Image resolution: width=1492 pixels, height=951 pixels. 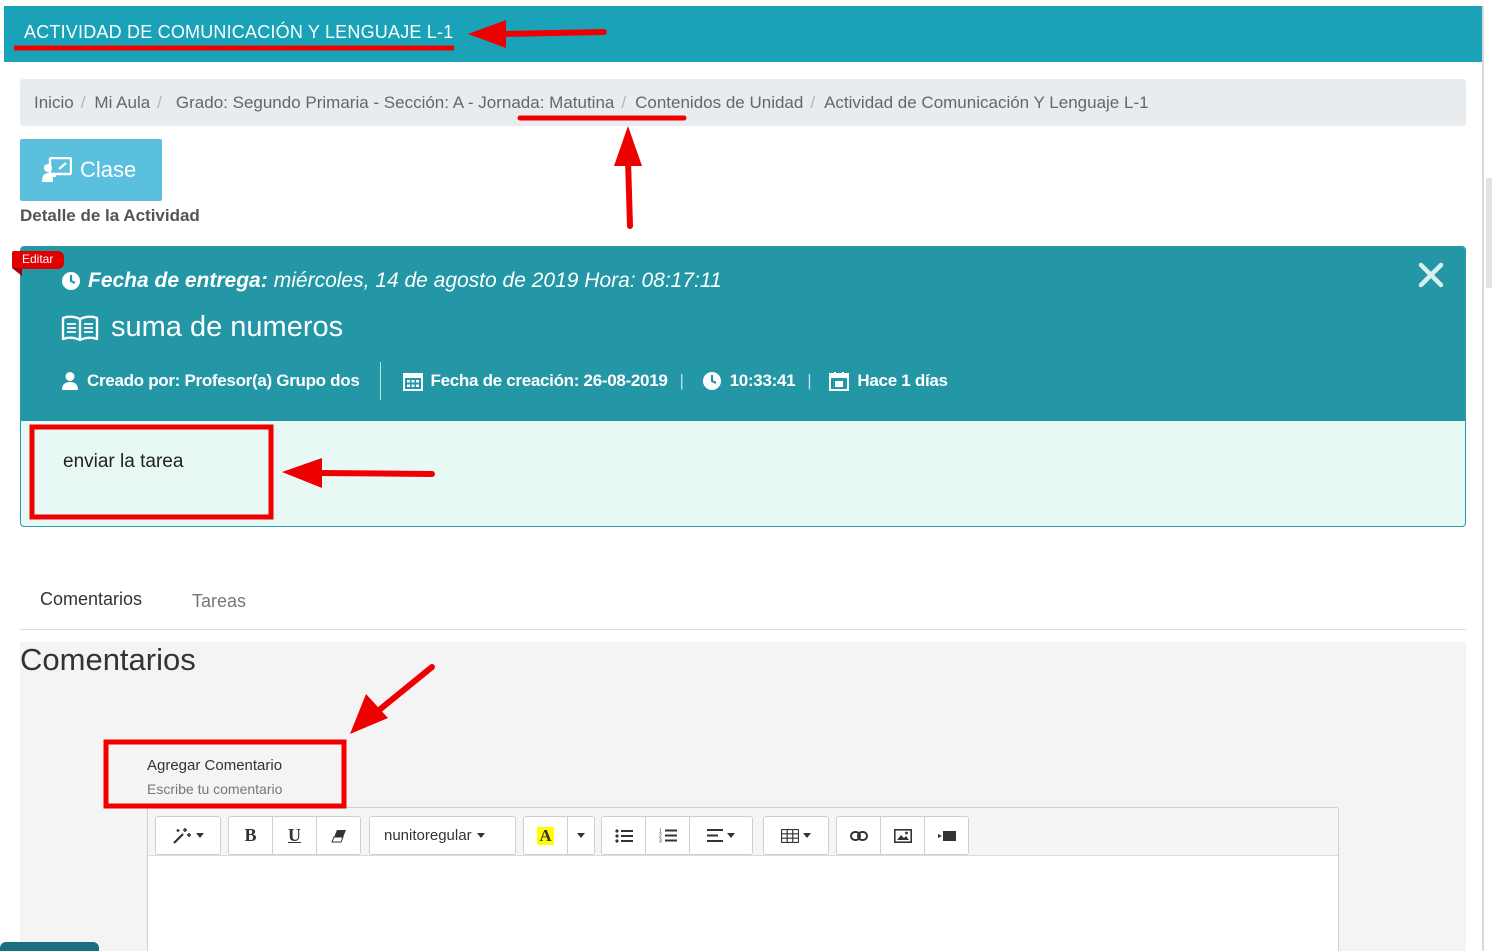 I want to click on toolbar-group-style, so click(x=188, y=835).